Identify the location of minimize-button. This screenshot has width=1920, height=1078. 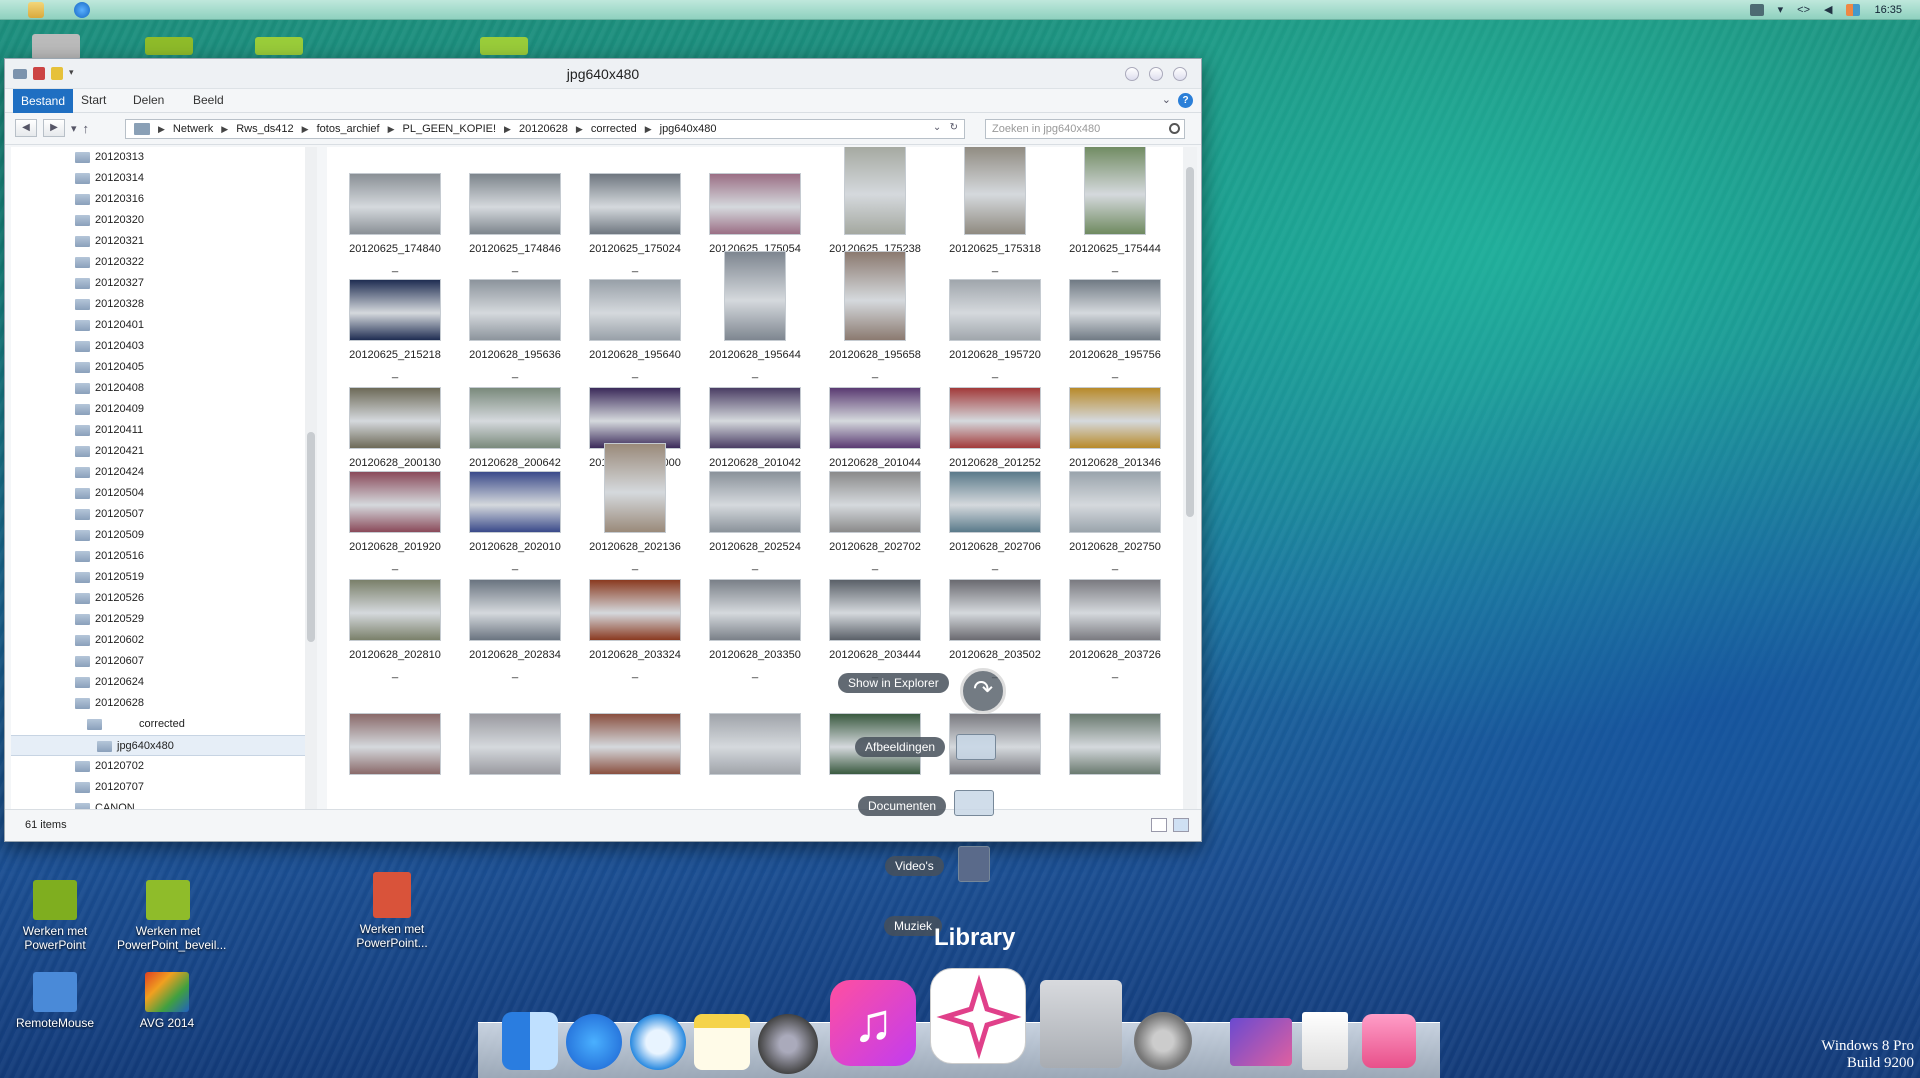
(1132, 74).